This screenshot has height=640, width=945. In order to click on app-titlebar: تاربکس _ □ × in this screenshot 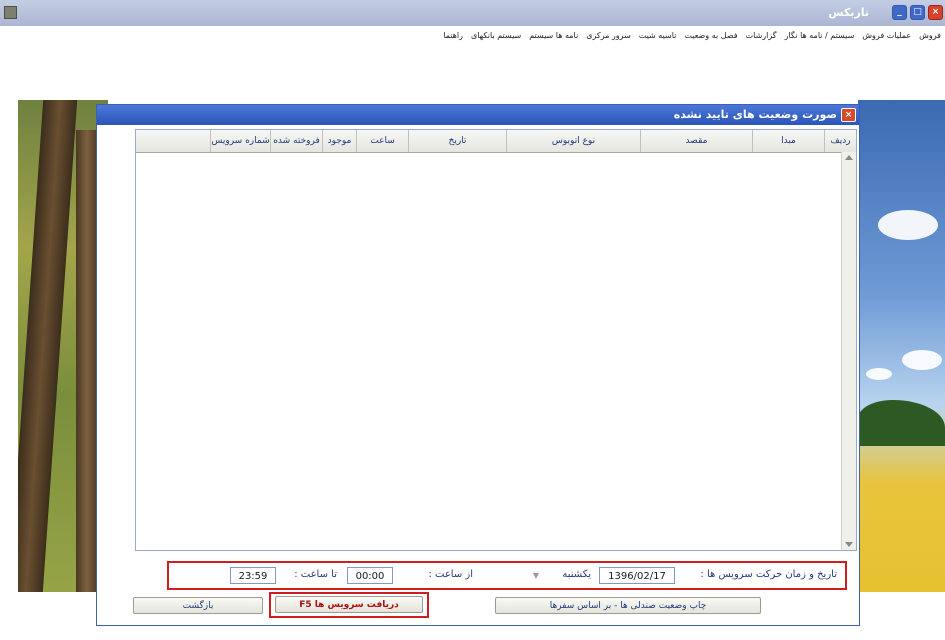, I will do `click(472, 13)`.